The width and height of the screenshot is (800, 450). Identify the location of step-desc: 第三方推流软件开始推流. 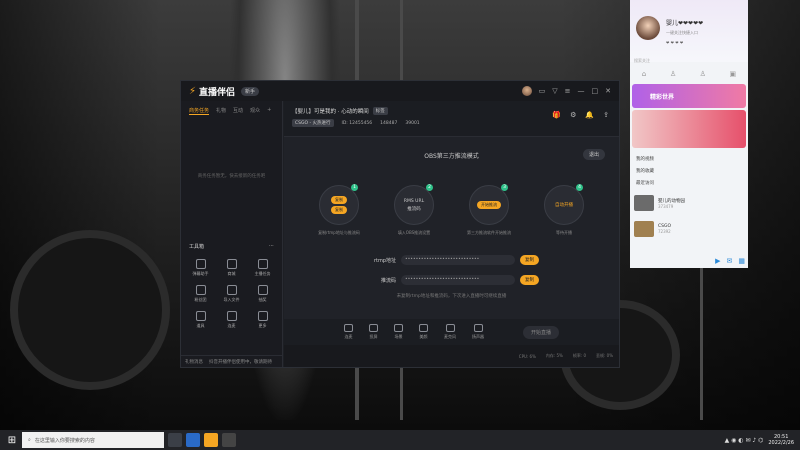
(489, 232).